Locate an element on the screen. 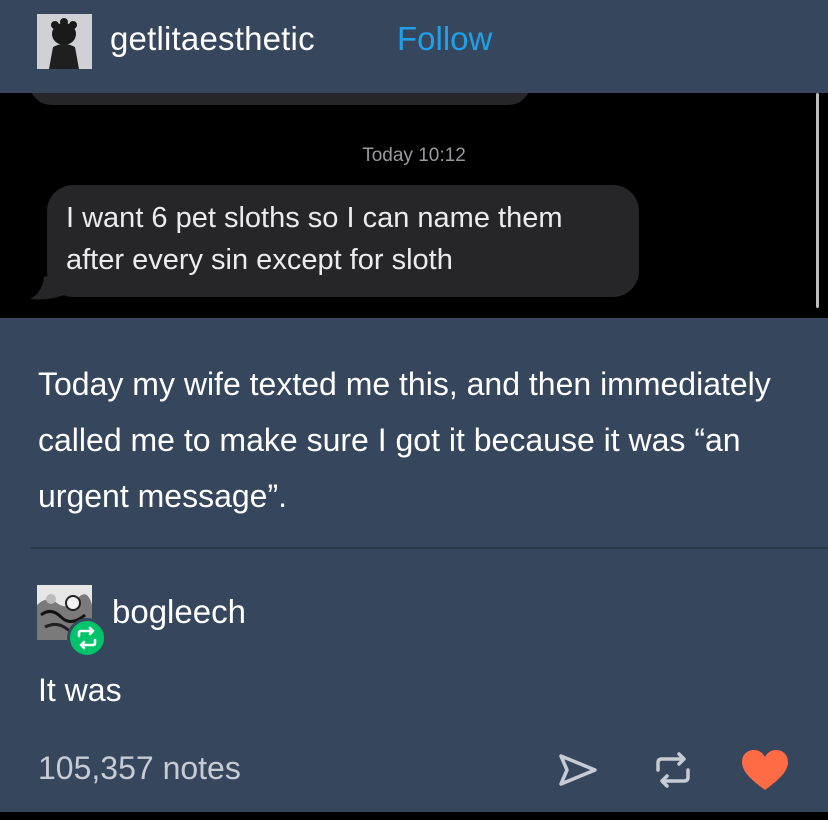 This screenshot has width=828, height=820. message-timestamp: Today 10:12 is located at coordinates (414, 155).